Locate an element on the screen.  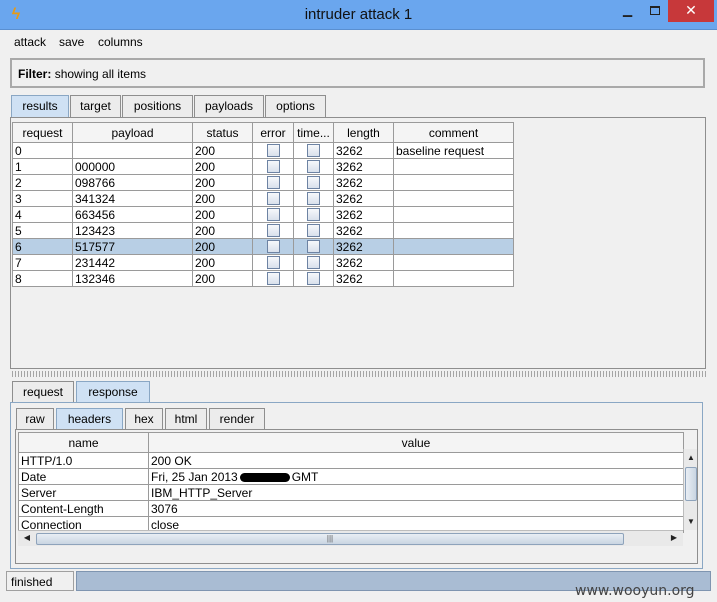
column-header-payload: payload is located at coordinates (132, 132).